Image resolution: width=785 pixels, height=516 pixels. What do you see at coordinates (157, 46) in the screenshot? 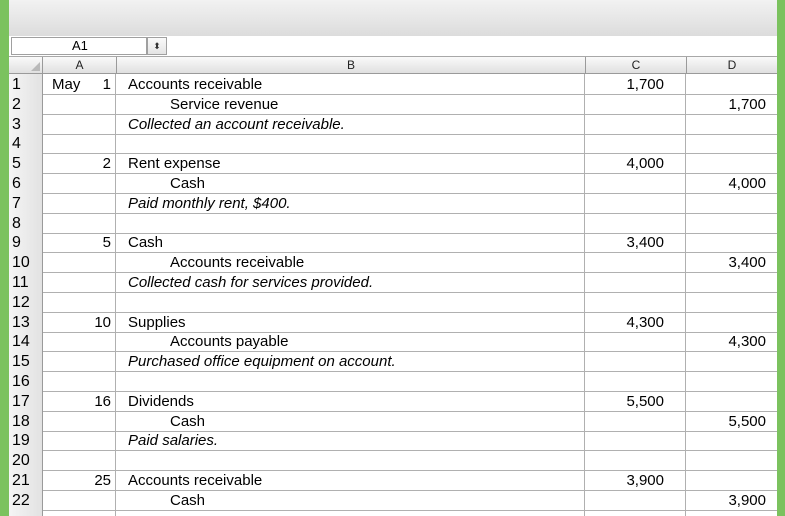
I see `name-box-stepper-icon: ⬍` at bounding box center [157, 46].